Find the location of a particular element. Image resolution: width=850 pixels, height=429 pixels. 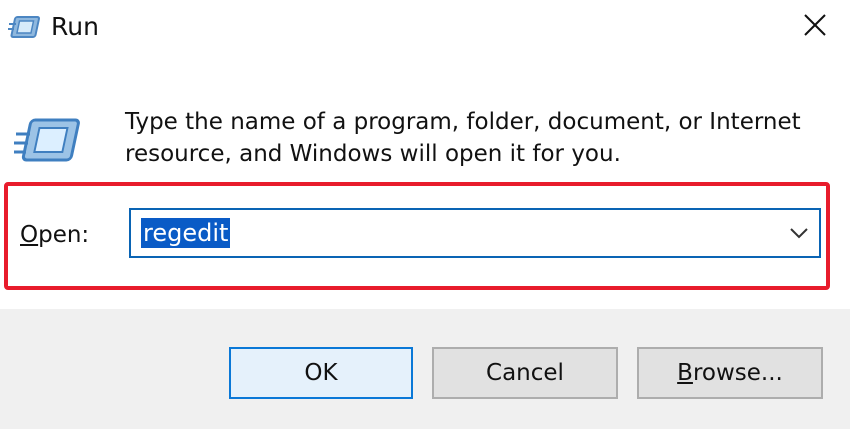

ok-button: OK is located at coordinates (321, 373).